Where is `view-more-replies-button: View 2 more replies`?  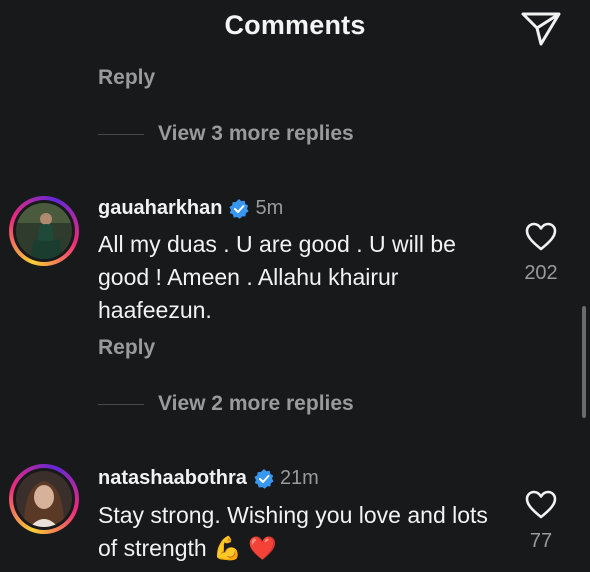 view-more-replies-button: View 2 more replies is located at coordinates (226, 404).